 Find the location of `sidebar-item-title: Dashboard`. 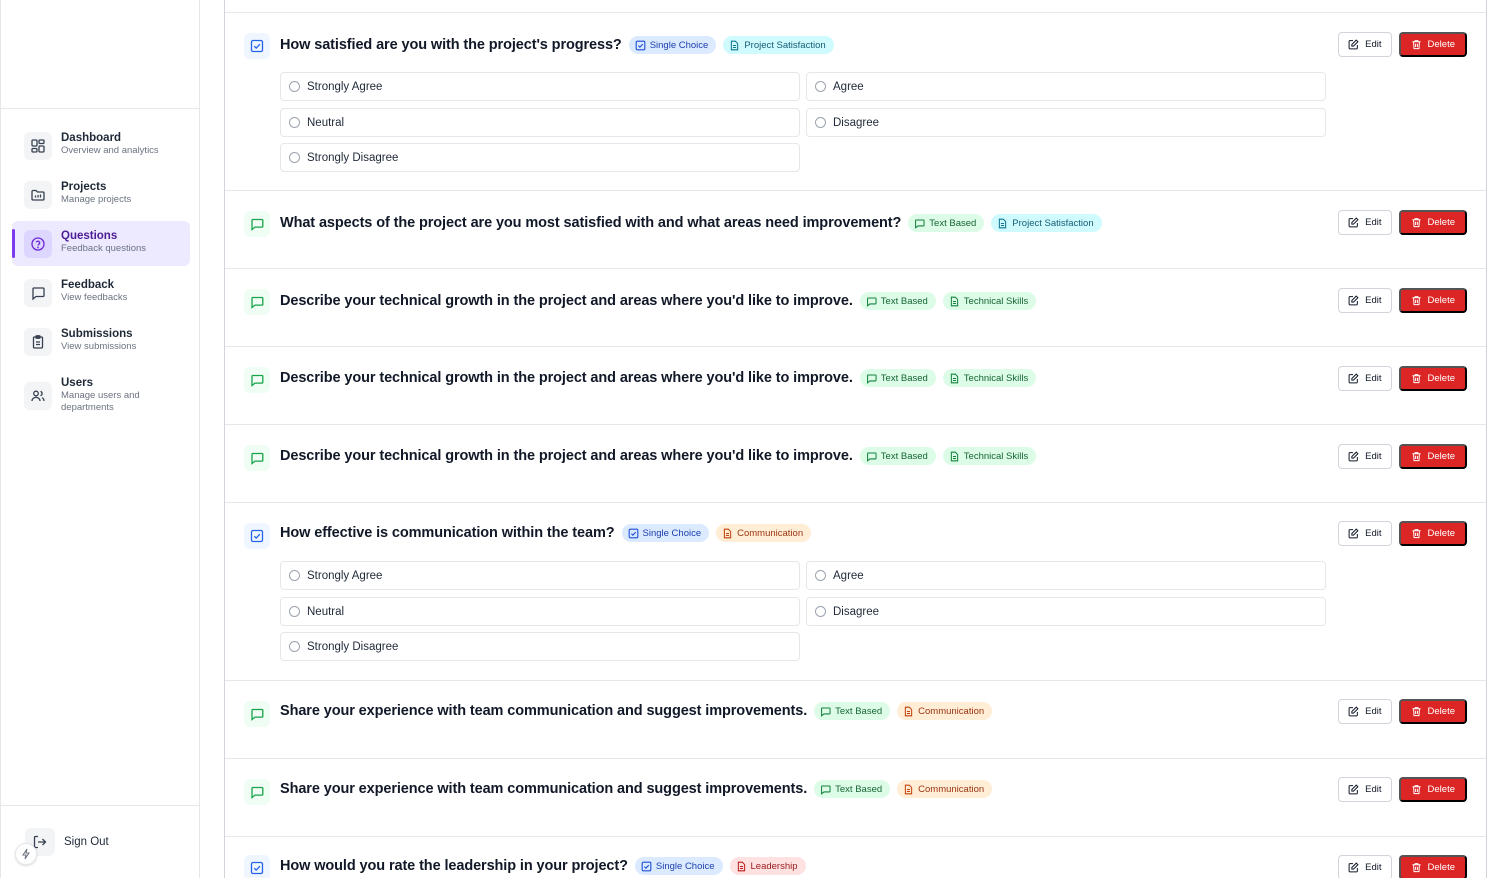

sidebar-item-title: Dashboard is located at coordinates (91, 138).